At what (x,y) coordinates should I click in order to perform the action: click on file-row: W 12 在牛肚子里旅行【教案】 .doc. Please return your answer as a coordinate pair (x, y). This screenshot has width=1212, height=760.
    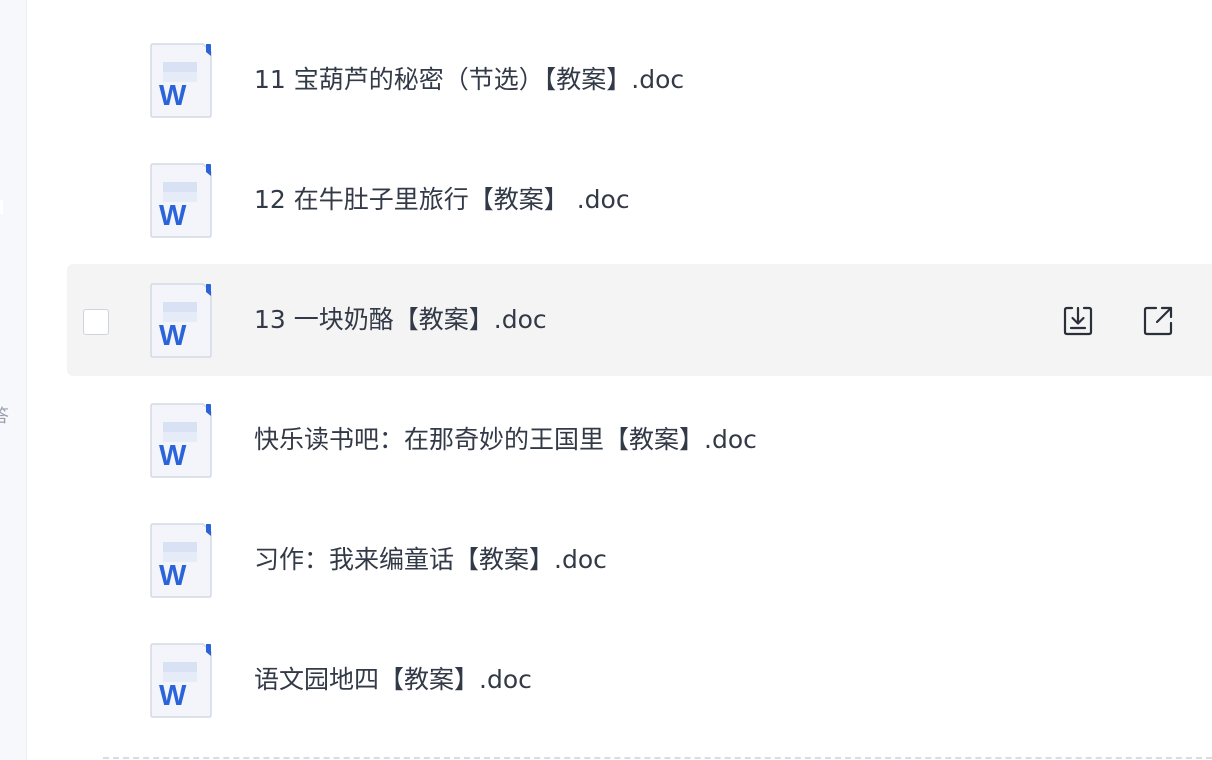
    Looking at the image, I should click on (639, 200).